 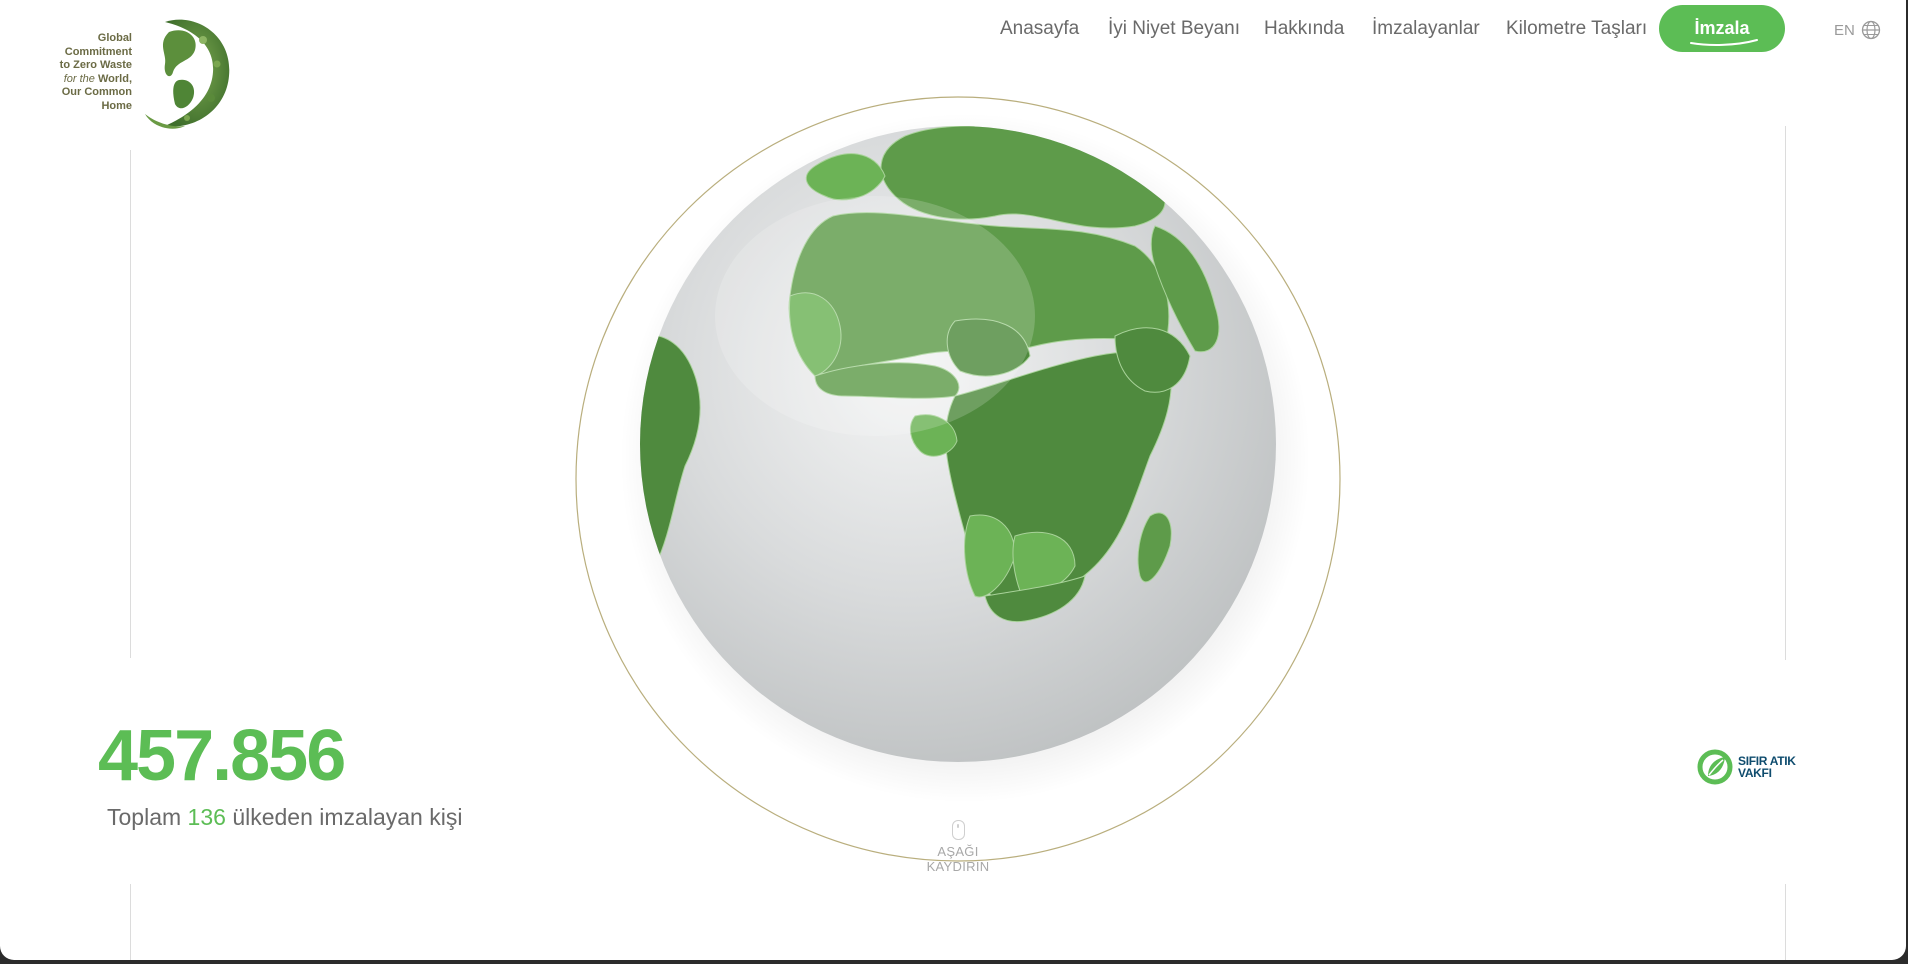 I want to click on foundation-name: SIFIR ATIK VAKFI, so click(x=1767, y=767).